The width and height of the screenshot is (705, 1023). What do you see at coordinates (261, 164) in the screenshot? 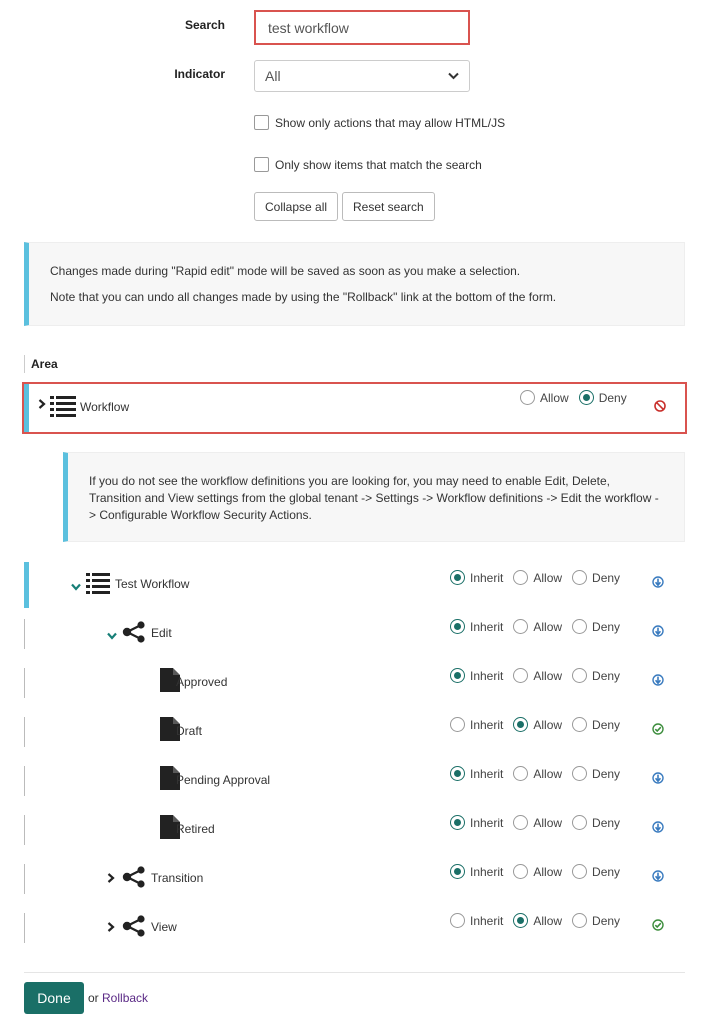
I see `checkbox-match-search-box` at bounding box center [261, 164].